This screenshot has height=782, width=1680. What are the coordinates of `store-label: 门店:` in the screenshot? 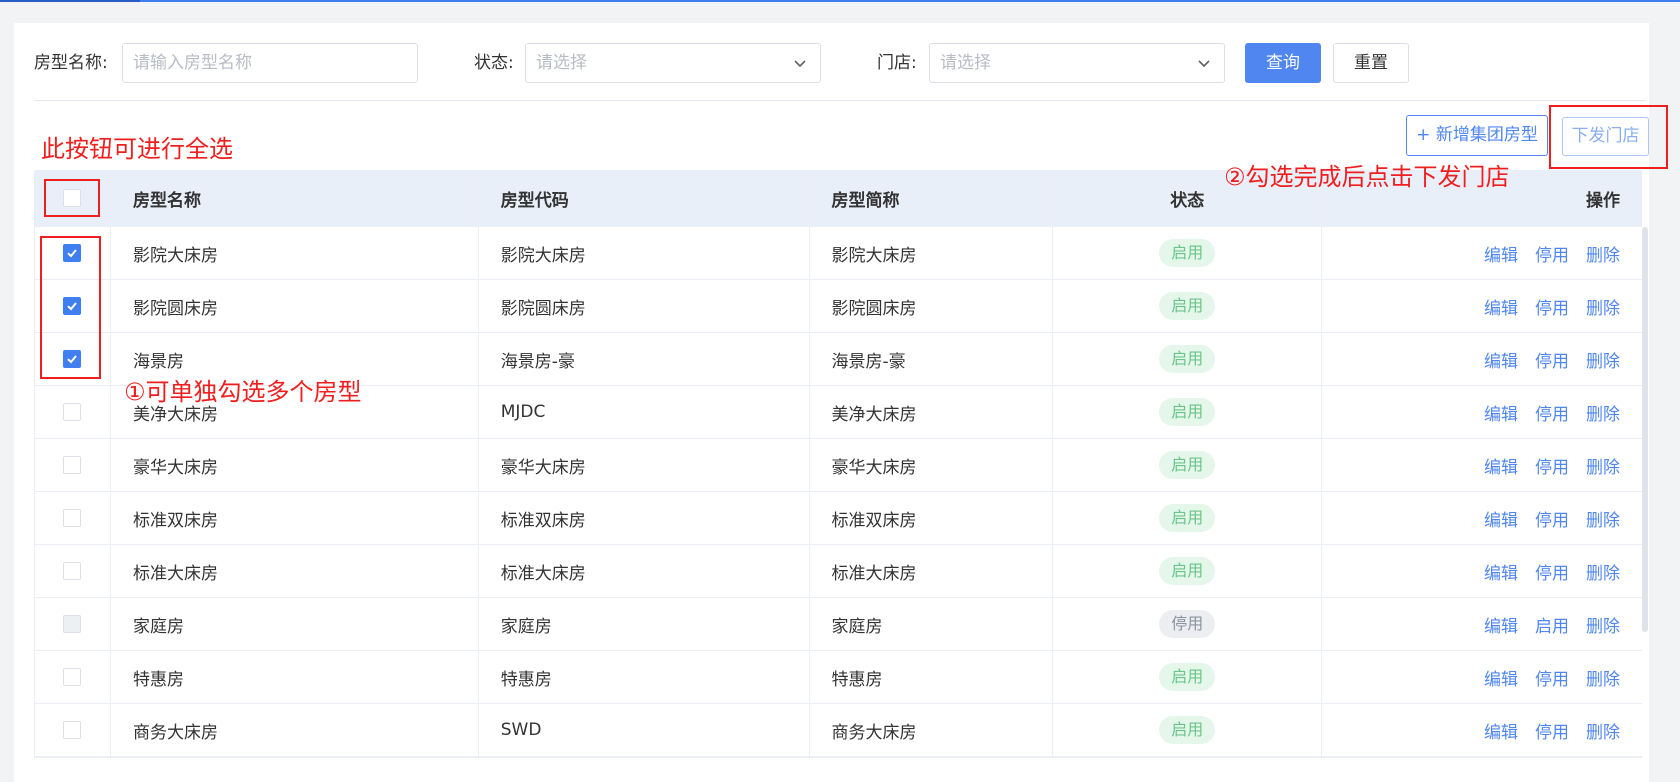 It's located at (897, 63).